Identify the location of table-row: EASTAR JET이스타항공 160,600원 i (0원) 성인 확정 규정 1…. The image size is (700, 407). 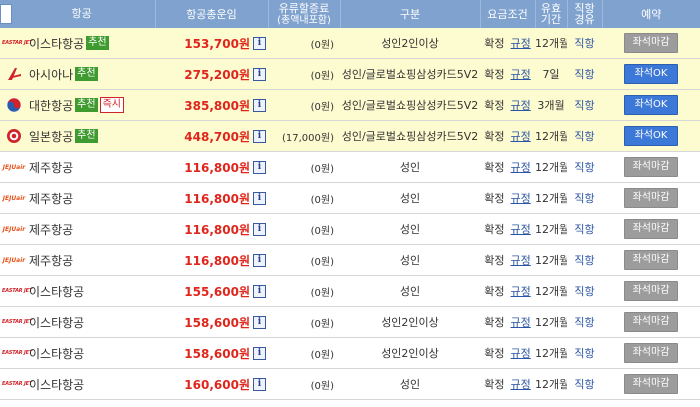
(350, 384).